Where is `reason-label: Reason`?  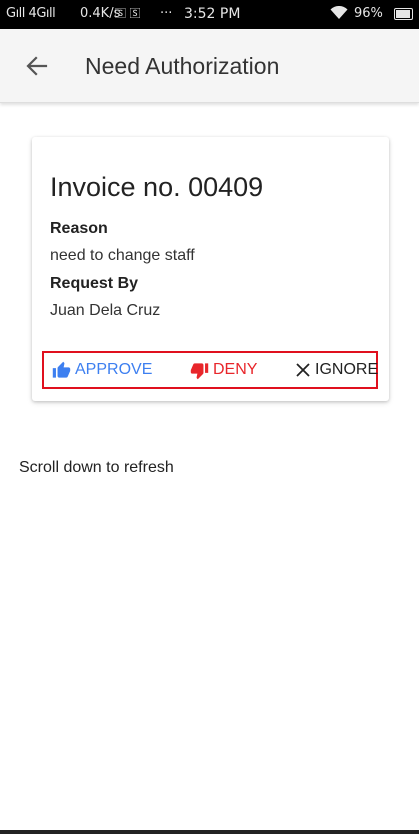
reason-label: Reason is located at coordinates (79, 228).